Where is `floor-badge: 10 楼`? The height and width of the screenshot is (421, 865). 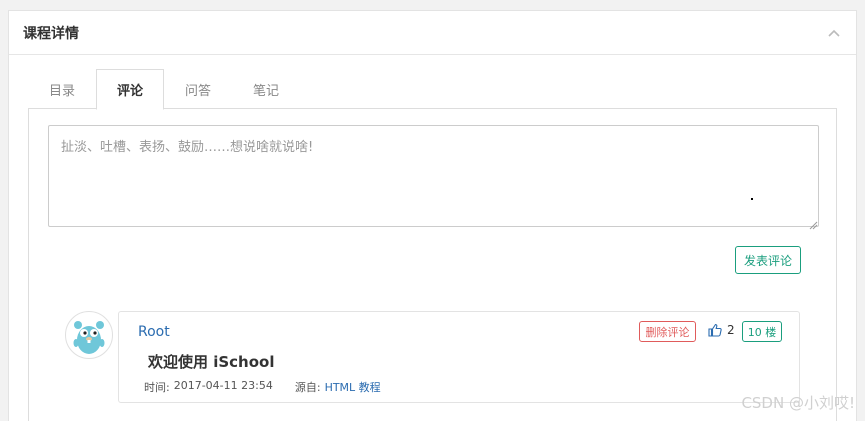 floor-badge: 10 楼 is located at coordinates (762, 331).